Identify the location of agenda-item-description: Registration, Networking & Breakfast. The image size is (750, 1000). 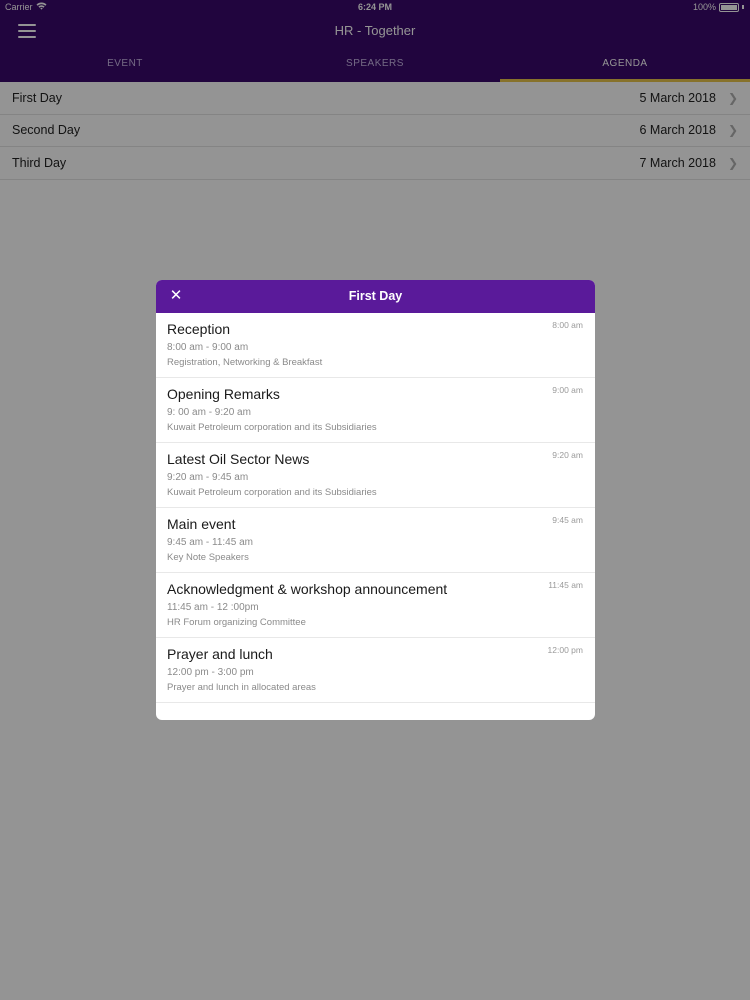
(245, 362).